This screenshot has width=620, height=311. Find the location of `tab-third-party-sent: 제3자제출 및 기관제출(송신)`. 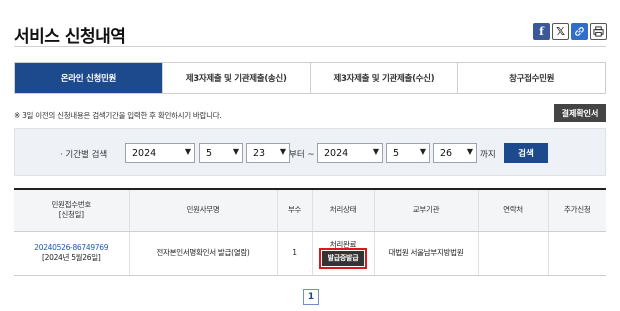

tab-third-party-sent: 제3자제출 및 기관제출(송신) is located at coordinates (236, 78).